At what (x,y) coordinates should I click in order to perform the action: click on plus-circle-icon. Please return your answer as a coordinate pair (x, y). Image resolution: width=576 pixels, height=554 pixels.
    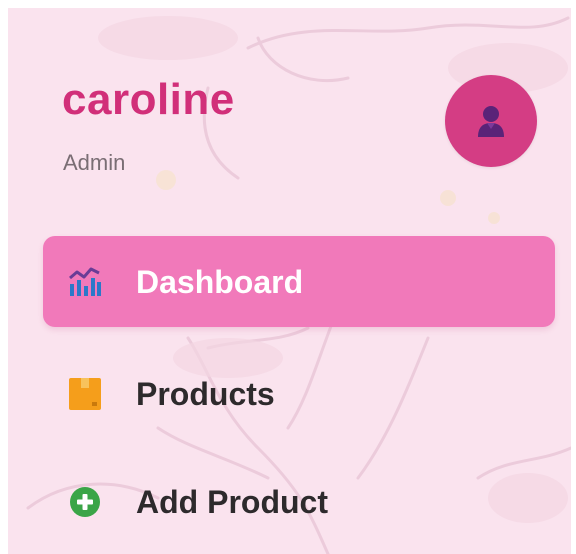
    Looking at the image, I should click on (85, 502).